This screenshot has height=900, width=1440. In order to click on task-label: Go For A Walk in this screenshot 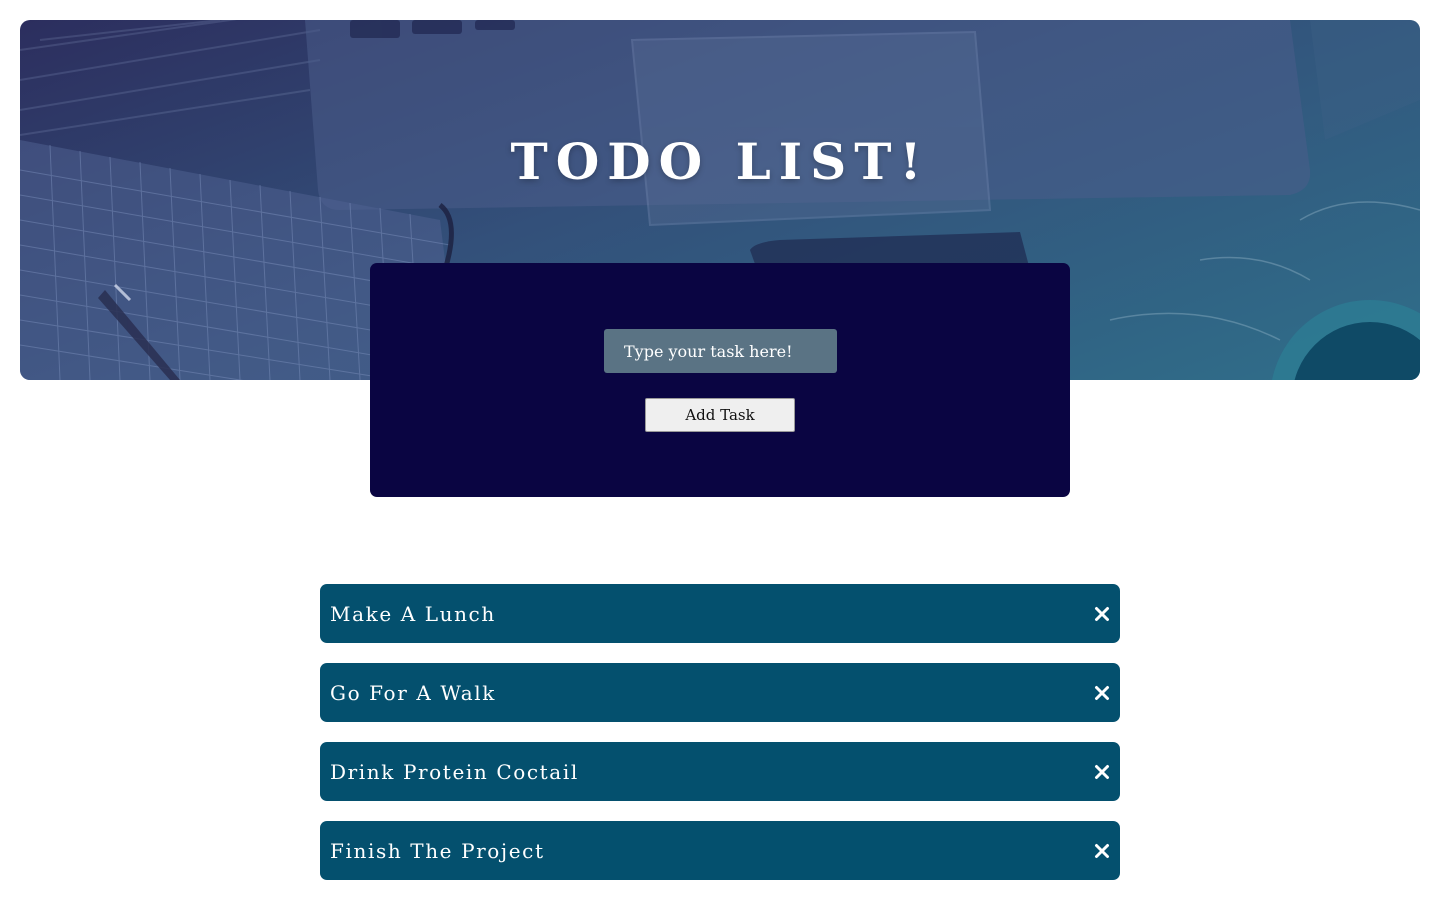, I will do `click(413, 692)`.